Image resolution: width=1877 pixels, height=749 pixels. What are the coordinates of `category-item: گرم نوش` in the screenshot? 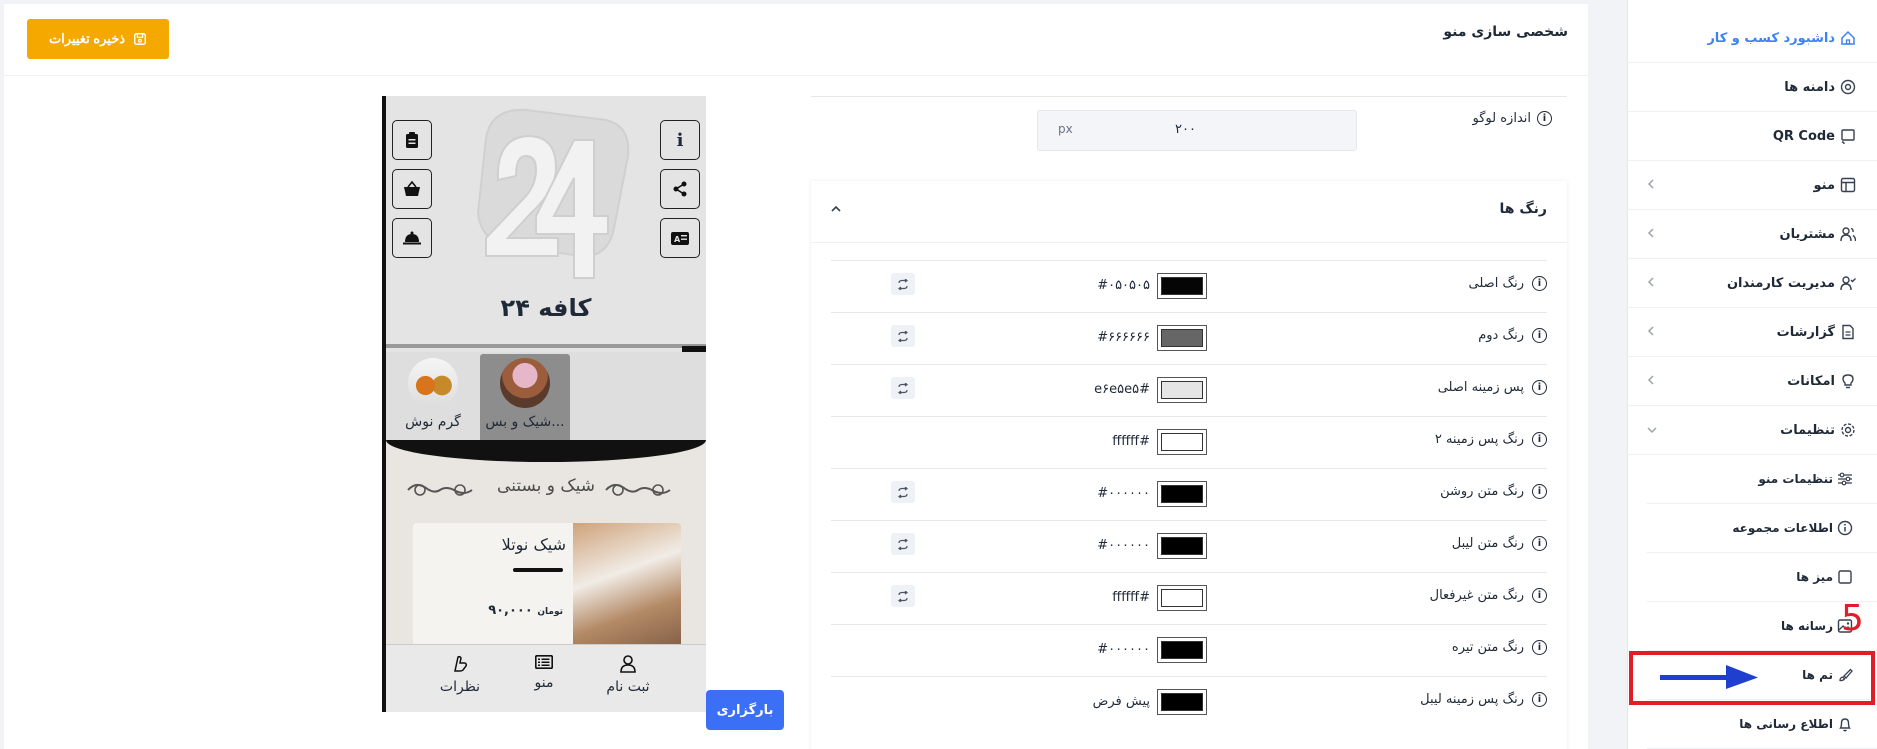 It's located at (433, 399).